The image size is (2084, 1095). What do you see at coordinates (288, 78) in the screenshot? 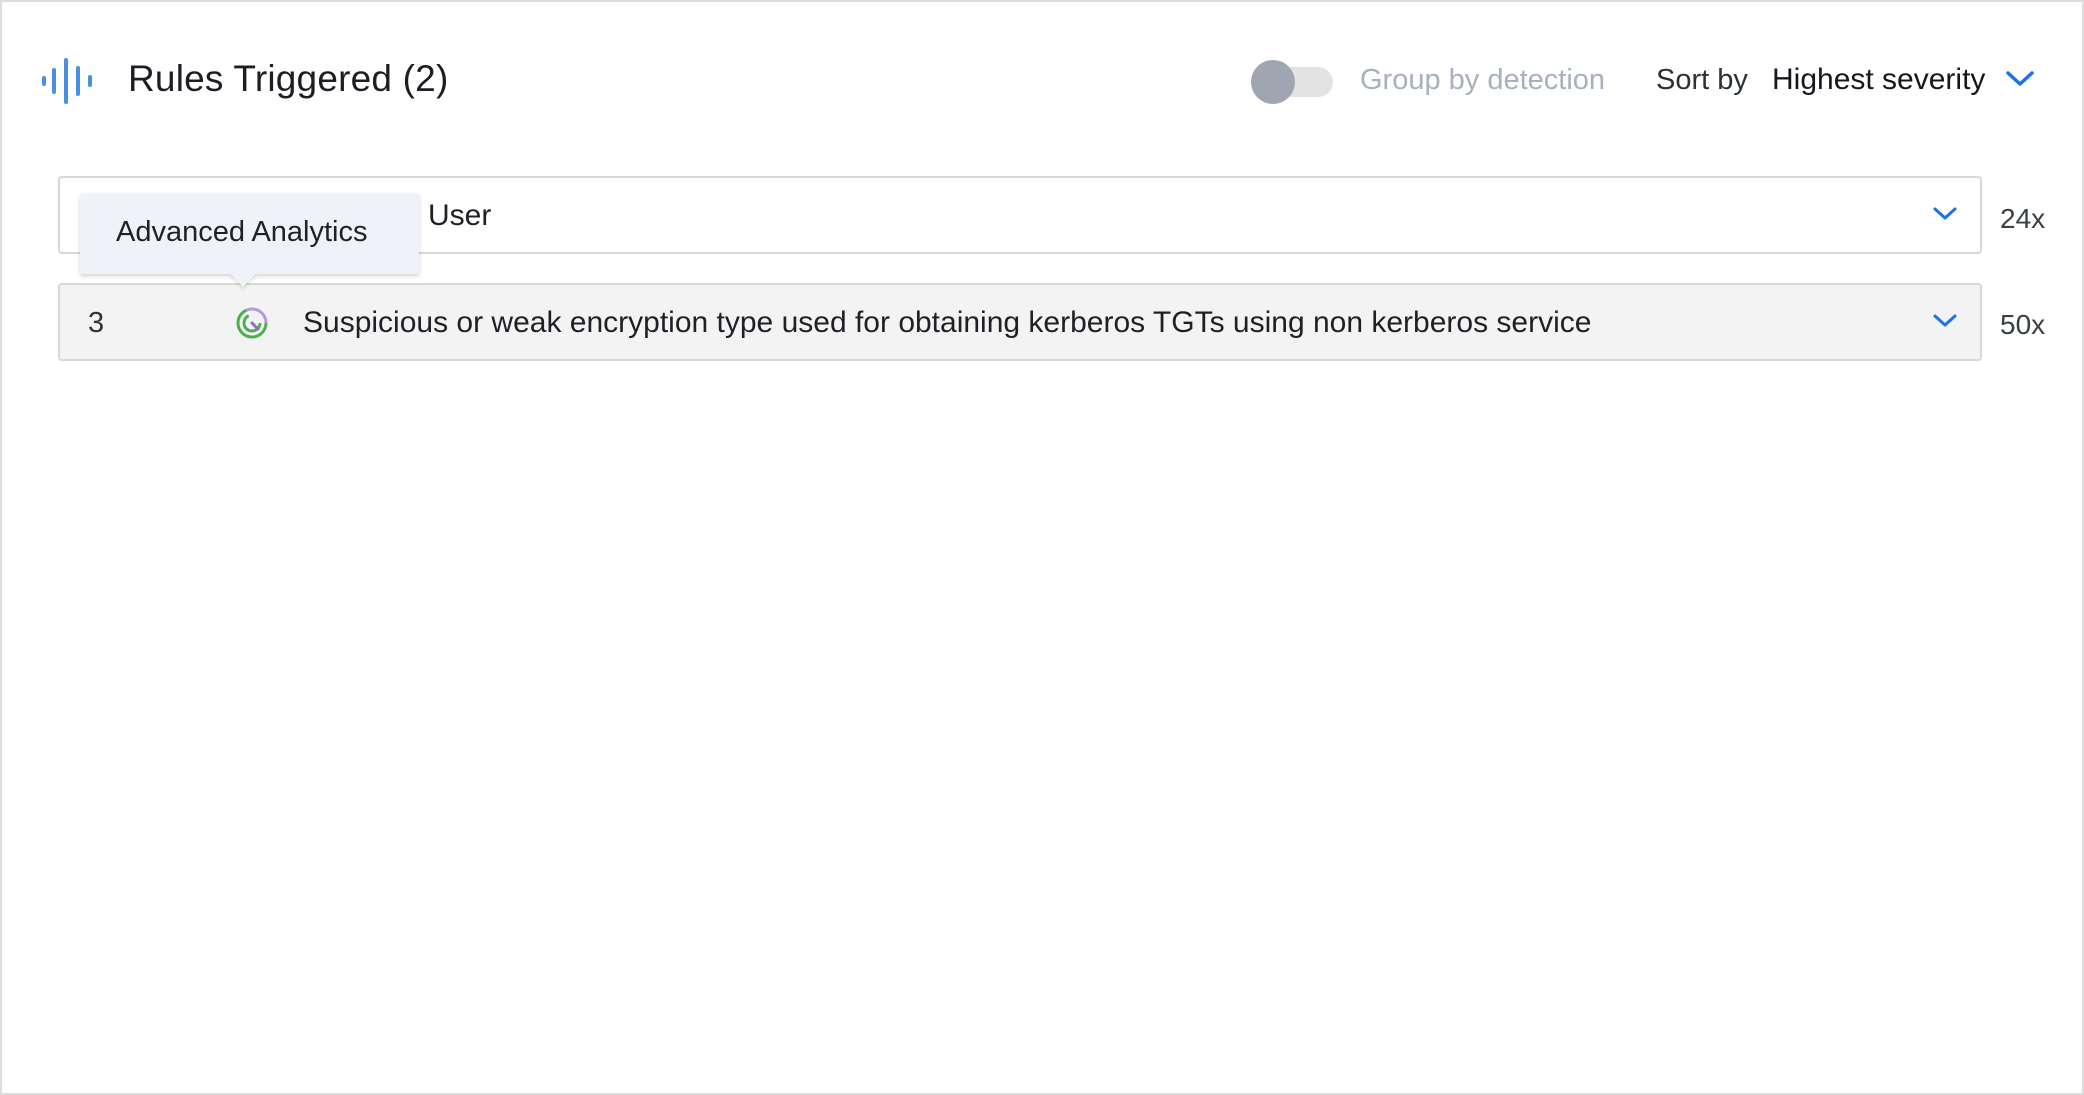
I see `page-title: Rules Triggered (2)` at bounding box center [288, 78].